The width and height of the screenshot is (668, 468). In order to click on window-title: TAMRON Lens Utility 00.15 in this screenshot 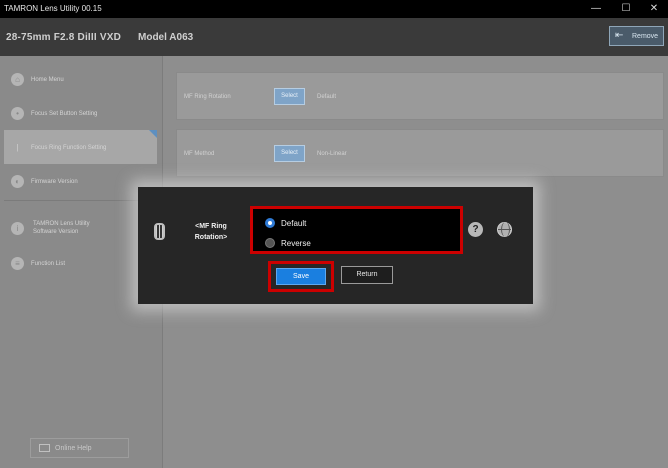, I will do `click(53, 8)`.